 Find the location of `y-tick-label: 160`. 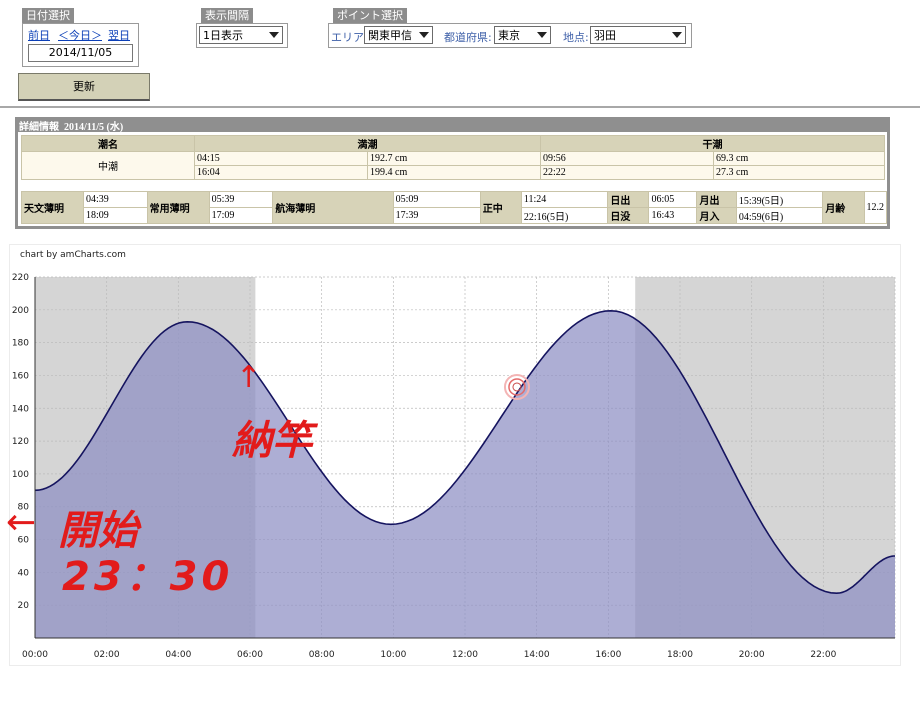

y-tick-label: 160 is located at coordinates (20, 376).